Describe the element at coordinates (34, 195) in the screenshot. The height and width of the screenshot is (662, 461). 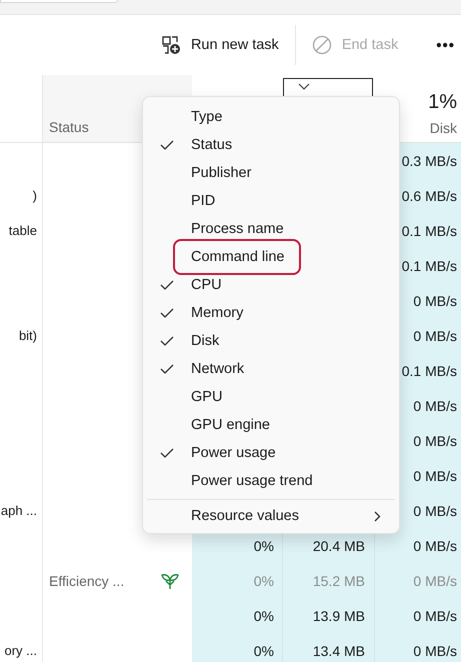
I see `process-name: )` at that location.